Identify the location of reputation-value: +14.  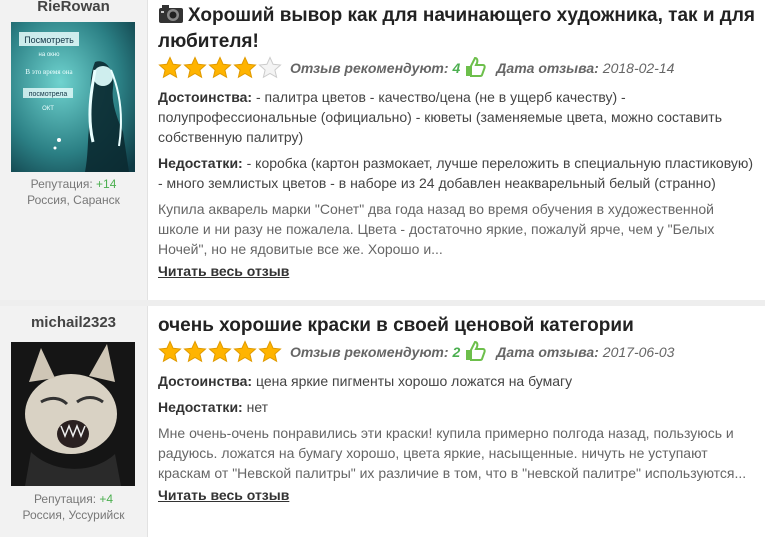
(106, 184).